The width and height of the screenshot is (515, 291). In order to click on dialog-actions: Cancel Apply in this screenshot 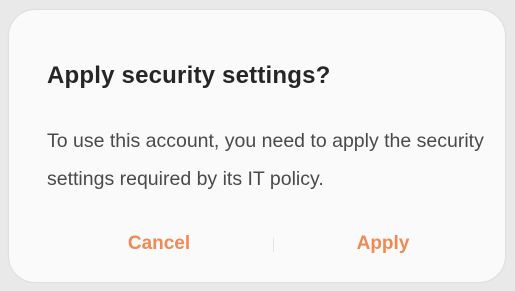, I will do `click(257, 244)`.